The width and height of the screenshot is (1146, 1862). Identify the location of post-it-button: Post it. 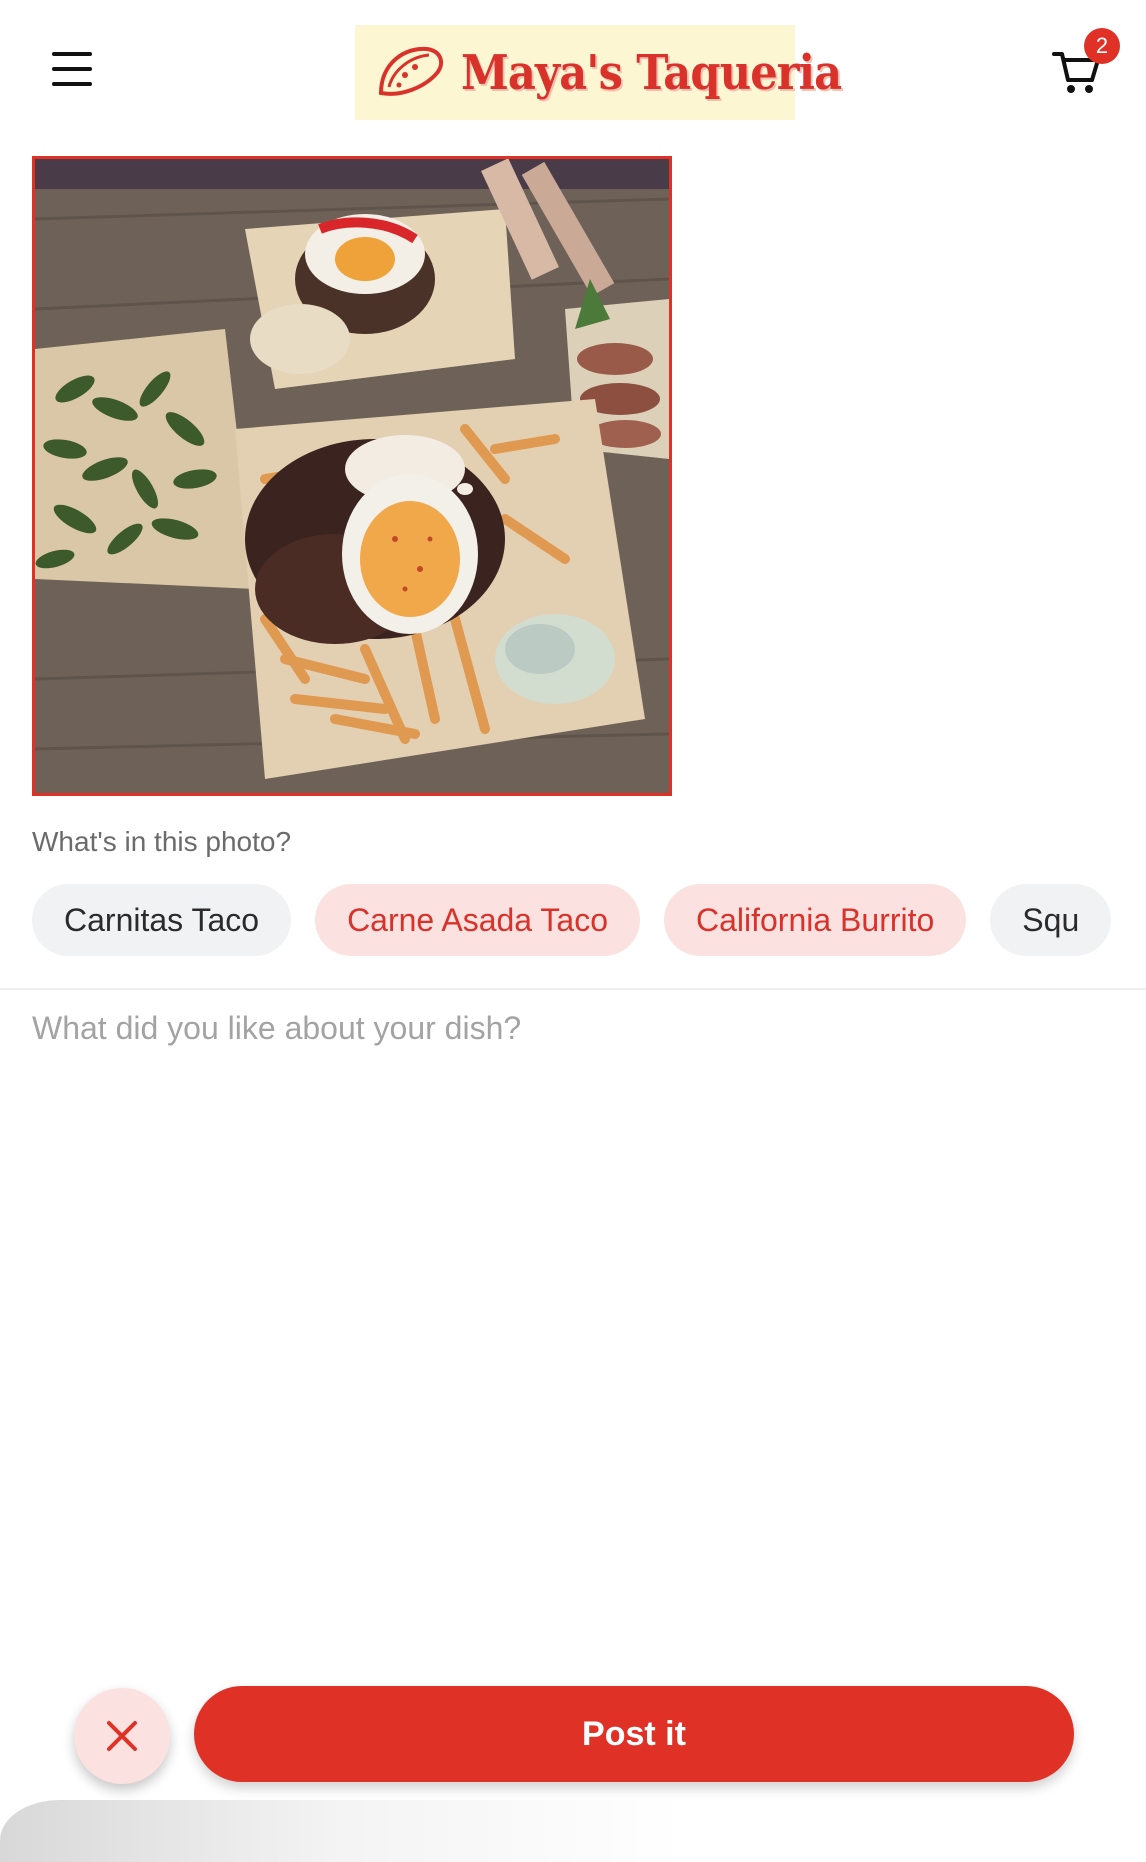
(634, 1734).